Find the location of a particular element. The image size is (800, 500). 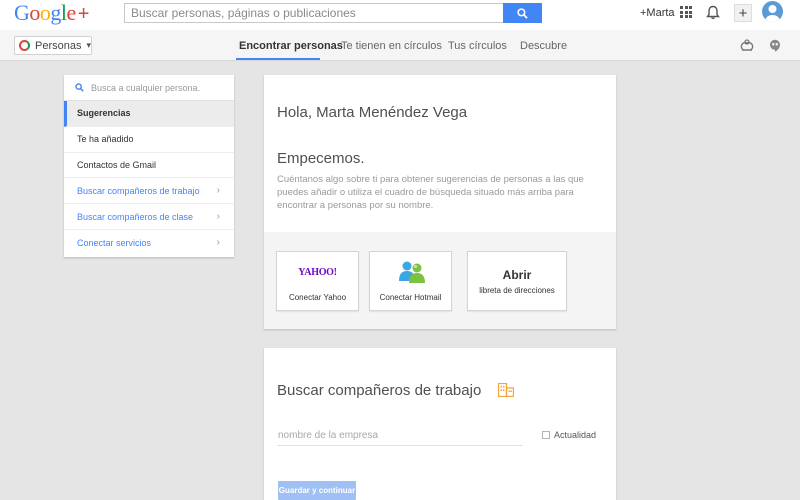

connect-hotmail-button: Conectar Hotmail is located at coordinates (410, 281).